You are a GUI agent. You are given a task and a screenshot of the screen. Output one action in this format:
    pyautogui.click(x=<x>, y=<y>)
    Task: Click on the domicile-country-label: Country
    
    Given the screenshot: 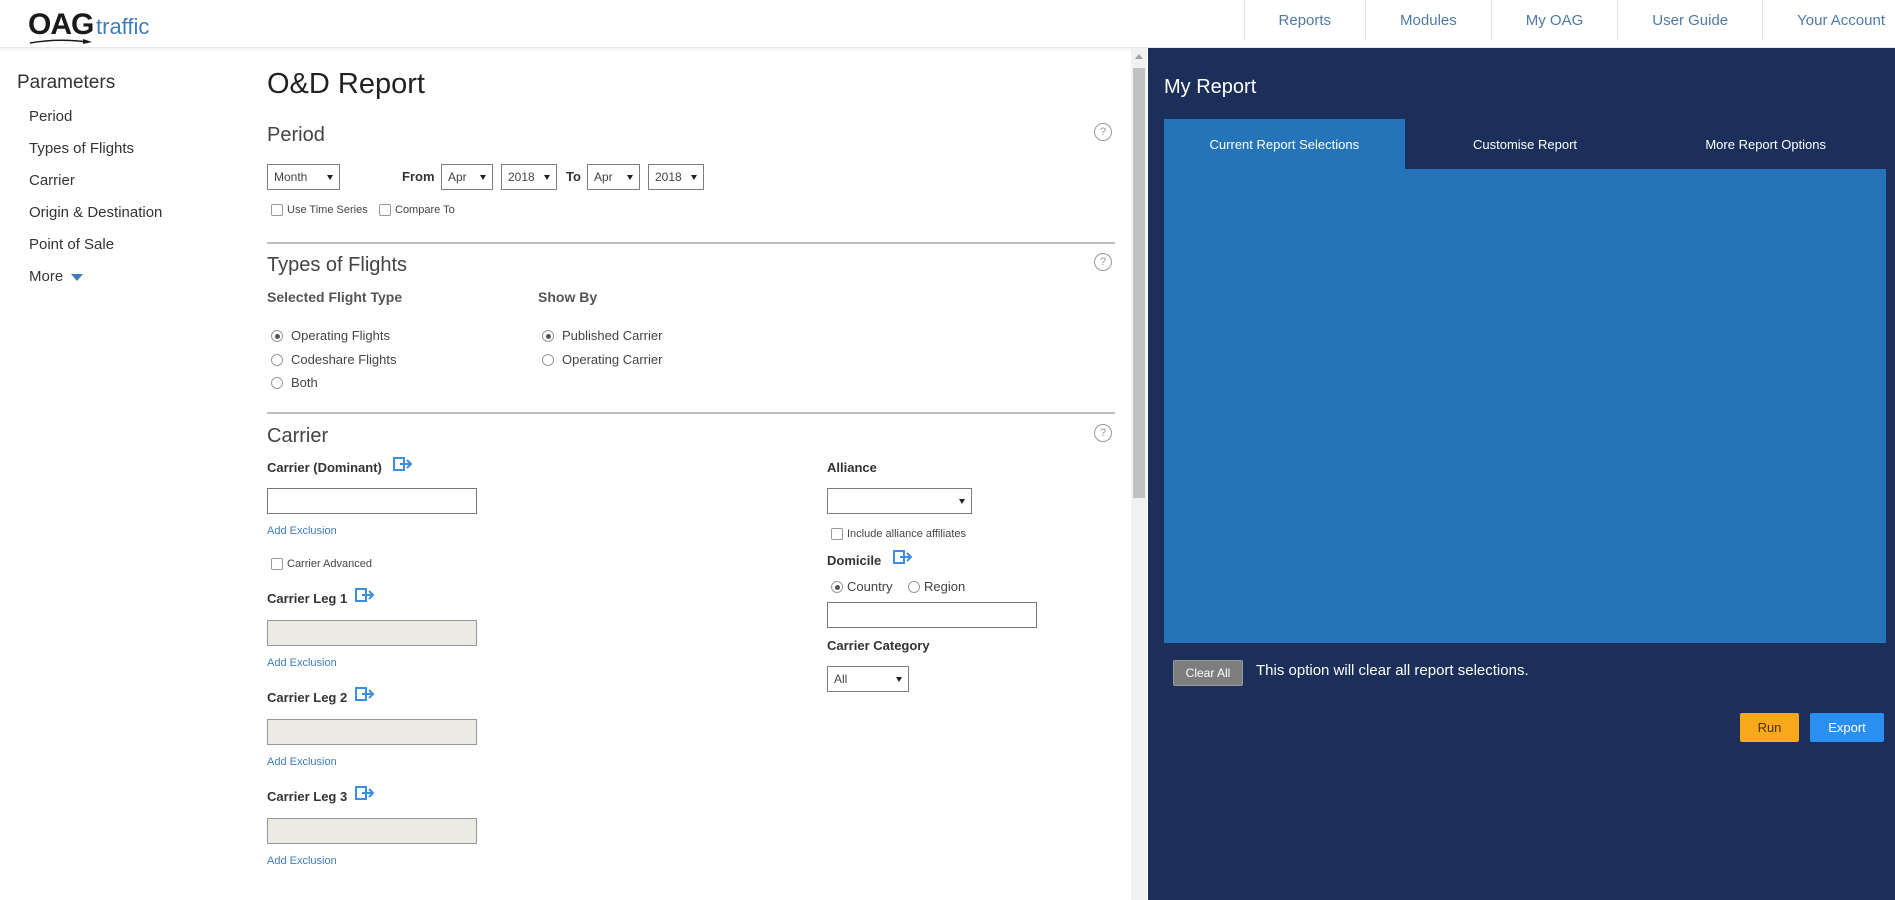 What is the action you would take?
    pyautogui.click(x=870, y=586)
    